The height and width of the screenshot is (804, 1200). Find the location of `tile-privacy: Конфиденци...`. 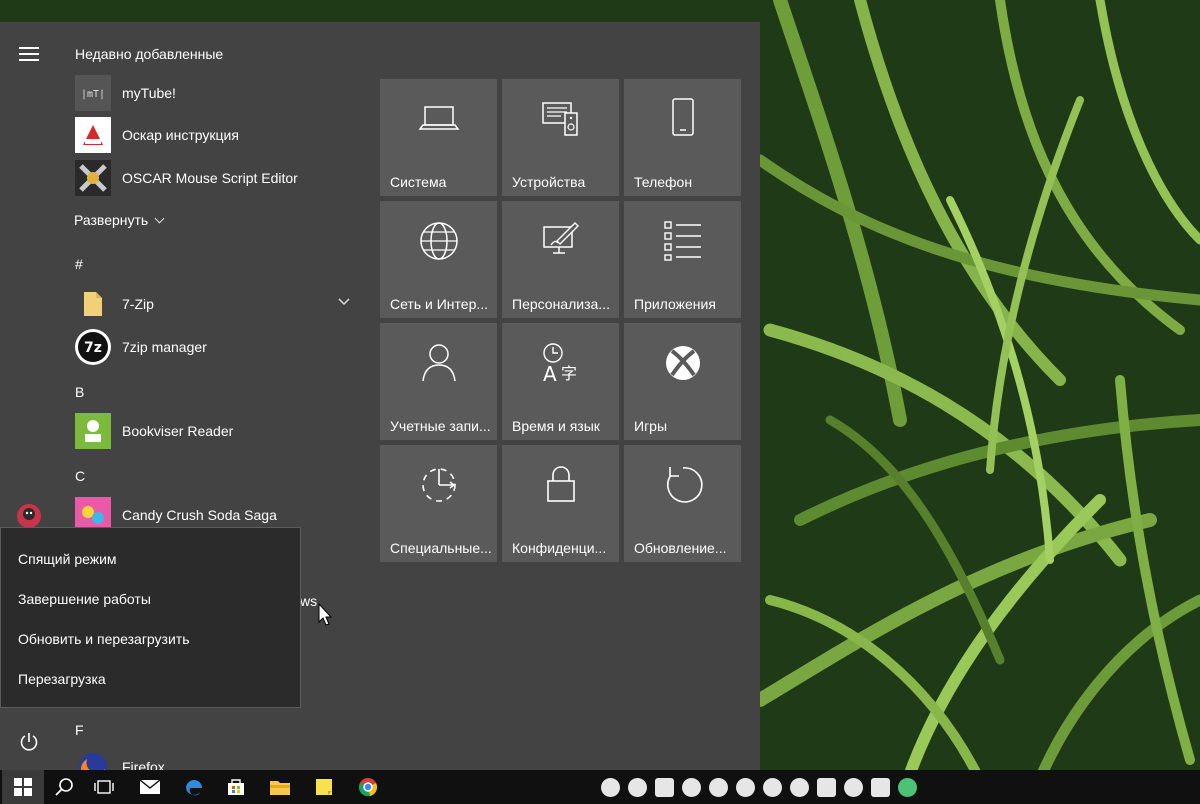

tile-privacy: Конфиденци... is located at coordinates (560, 503).